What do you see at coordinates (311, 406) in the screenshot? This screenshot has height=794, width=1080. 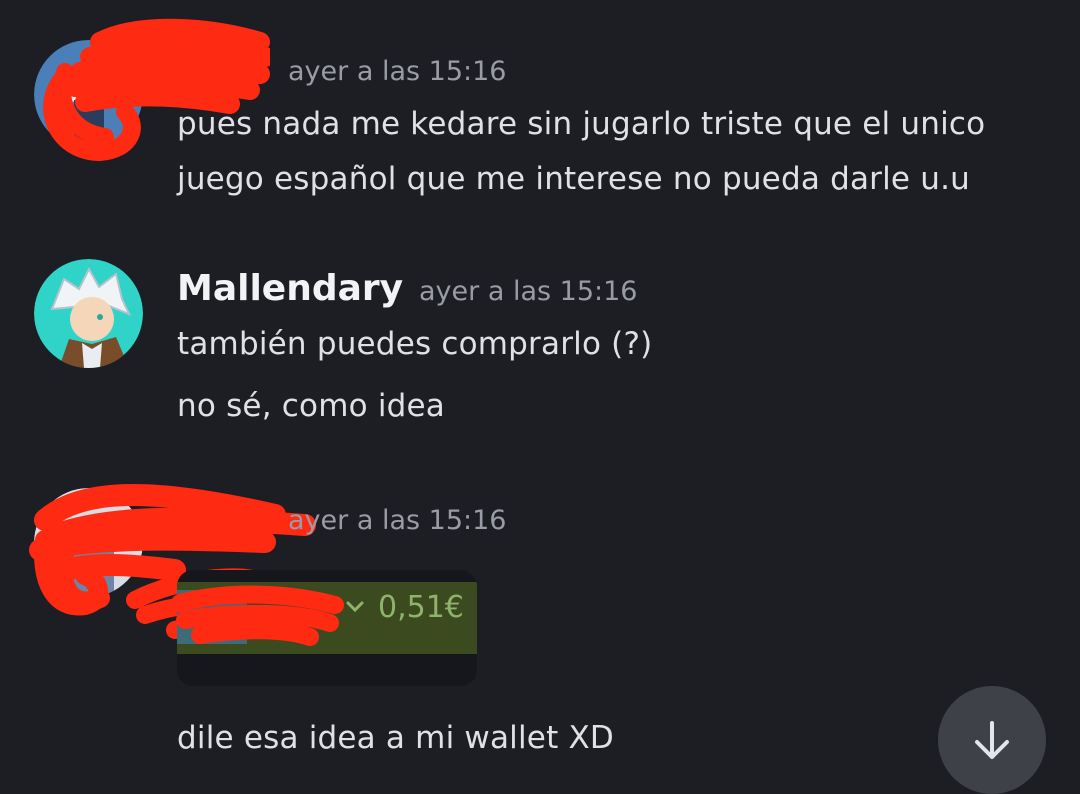 I see `message-text: no sé, como idea` at bounding box center [311, 406].